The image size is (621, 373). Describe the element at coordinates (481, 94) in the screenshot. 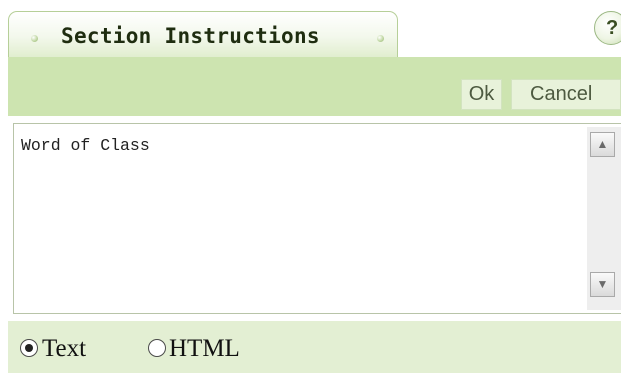

I see `ok-button: Ok` at that location.